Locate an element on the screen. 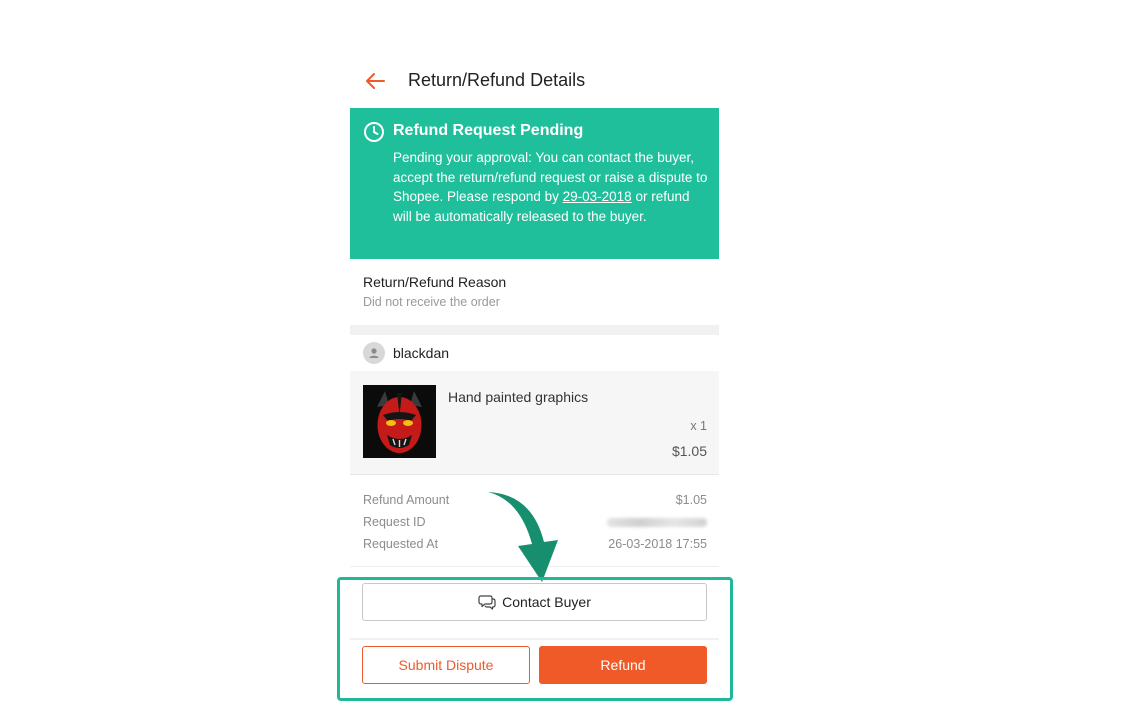 The image size is (1126, 722). request-id-label: Request ID is located at coordinates (394, 522).